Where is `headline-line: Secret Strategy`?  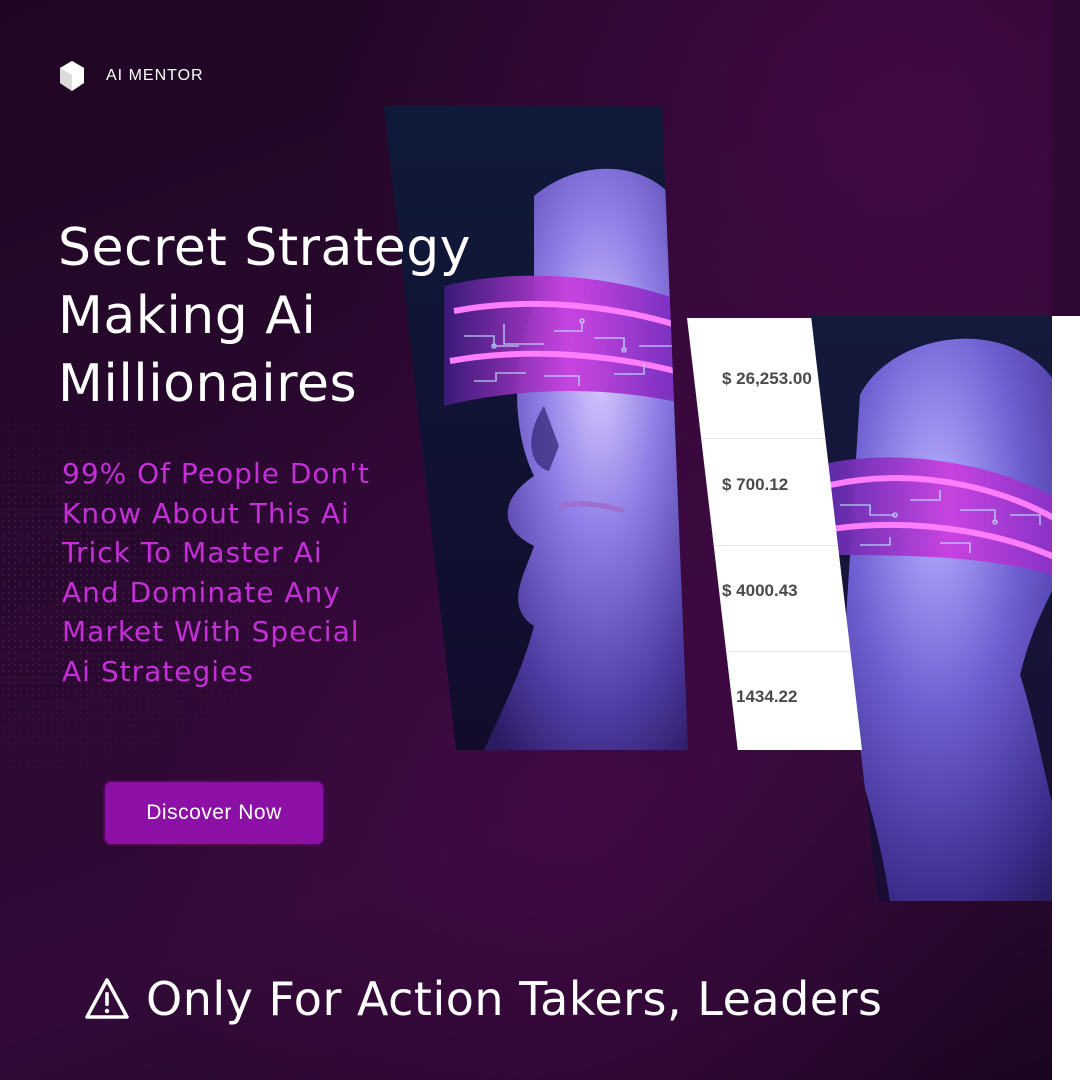
headline-line: Secret Strategy is located at coordinates (265, 248).